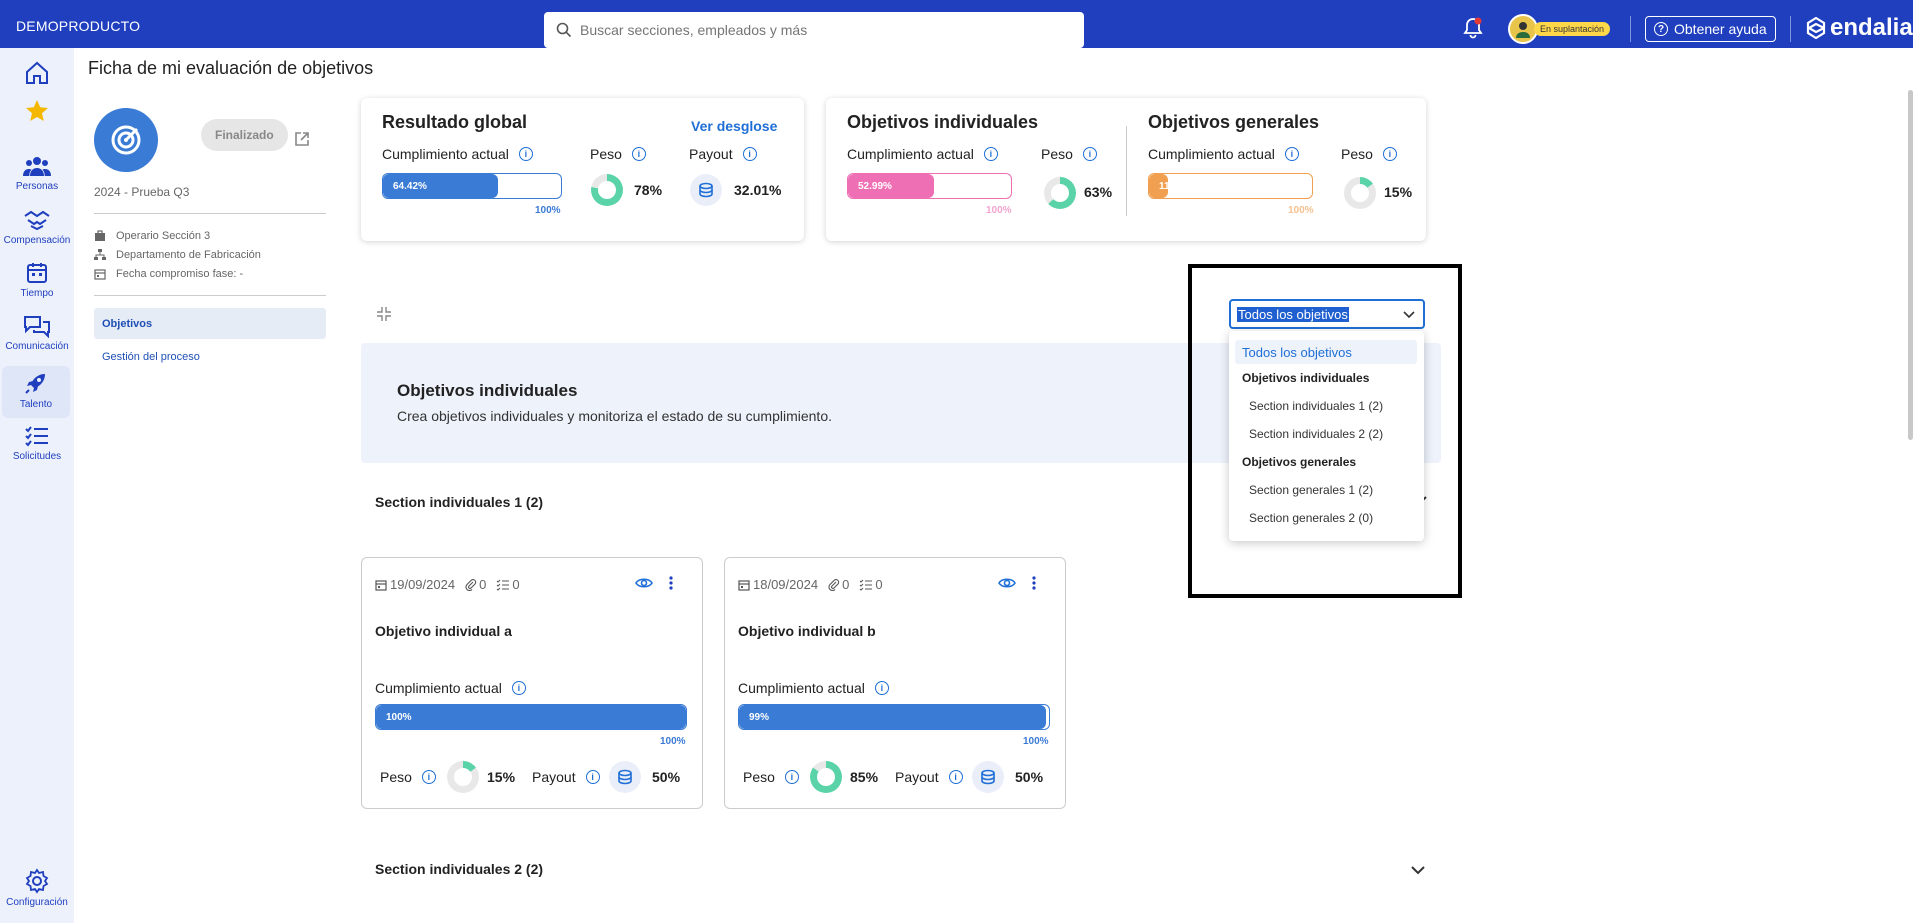 The width and height of the screenshot is (1913, 923). I want to click on objective-date: 18/09/2024, so click(786, 584).